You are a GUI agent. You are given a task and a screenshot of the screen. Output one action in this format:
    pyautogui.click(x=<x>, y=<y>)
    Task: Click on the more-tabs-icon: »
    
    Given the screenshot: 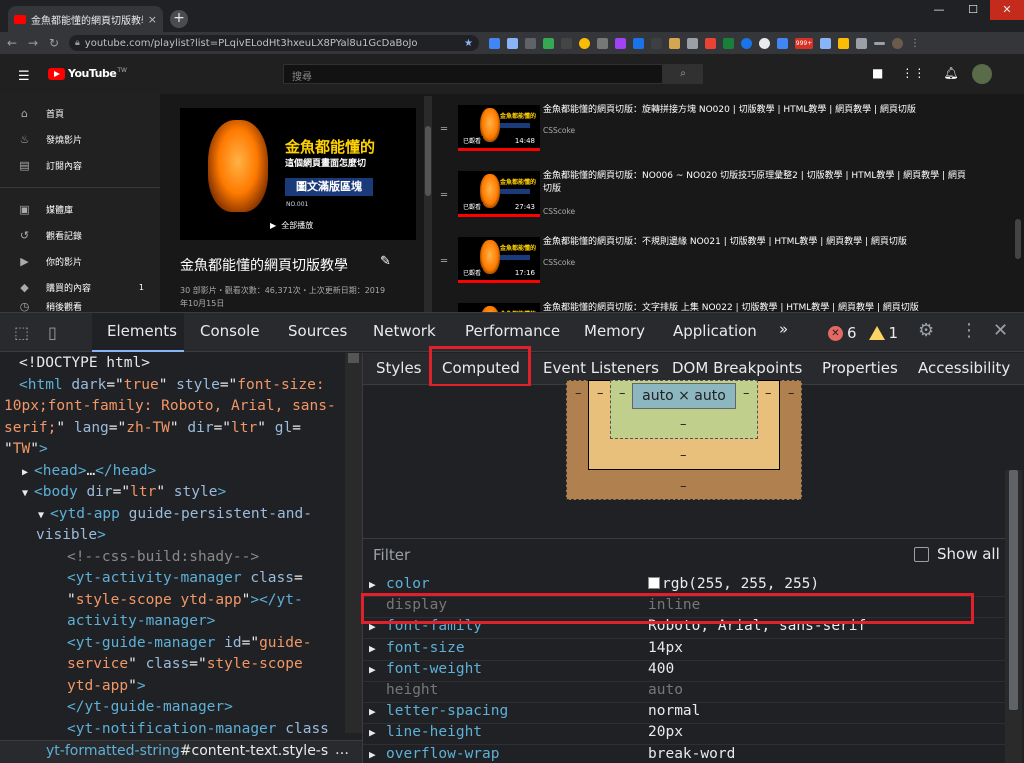 What is the action you would take?
    pyautogui.click(x=783, y=329)
    